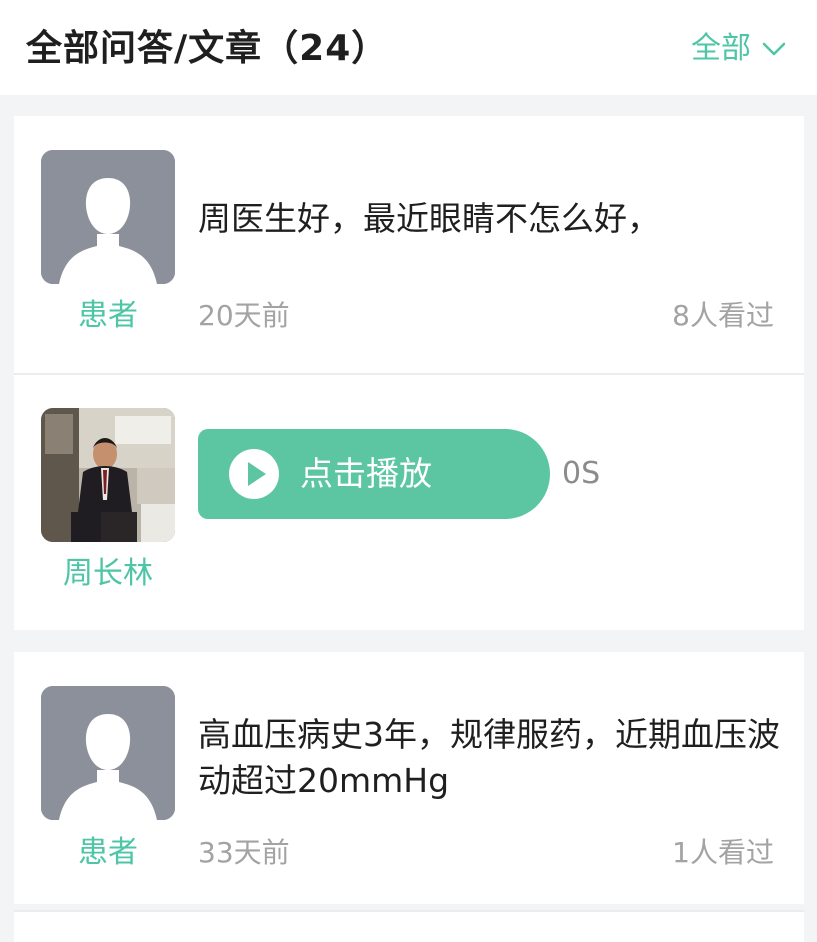 The width and height of the screenshot is (817, 942). I want to click on section-header: 全部问答/文章（24） 全部, so click(408, 47).